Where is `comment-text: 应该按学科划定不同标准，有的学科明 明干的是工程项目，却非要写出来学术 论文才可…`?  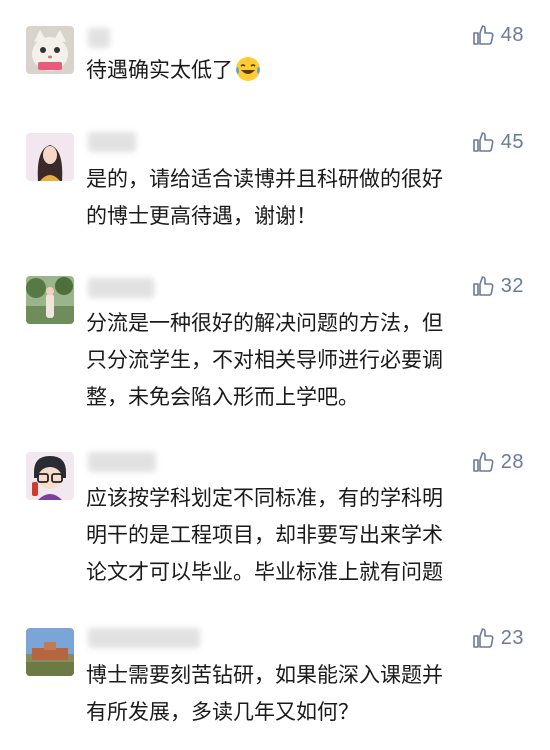
comment-text: 应该按学科划定不同标准，有的学科明 明干的是工程项目，却非要写出来学术 论文才可… is located at coordinates (264, 535).